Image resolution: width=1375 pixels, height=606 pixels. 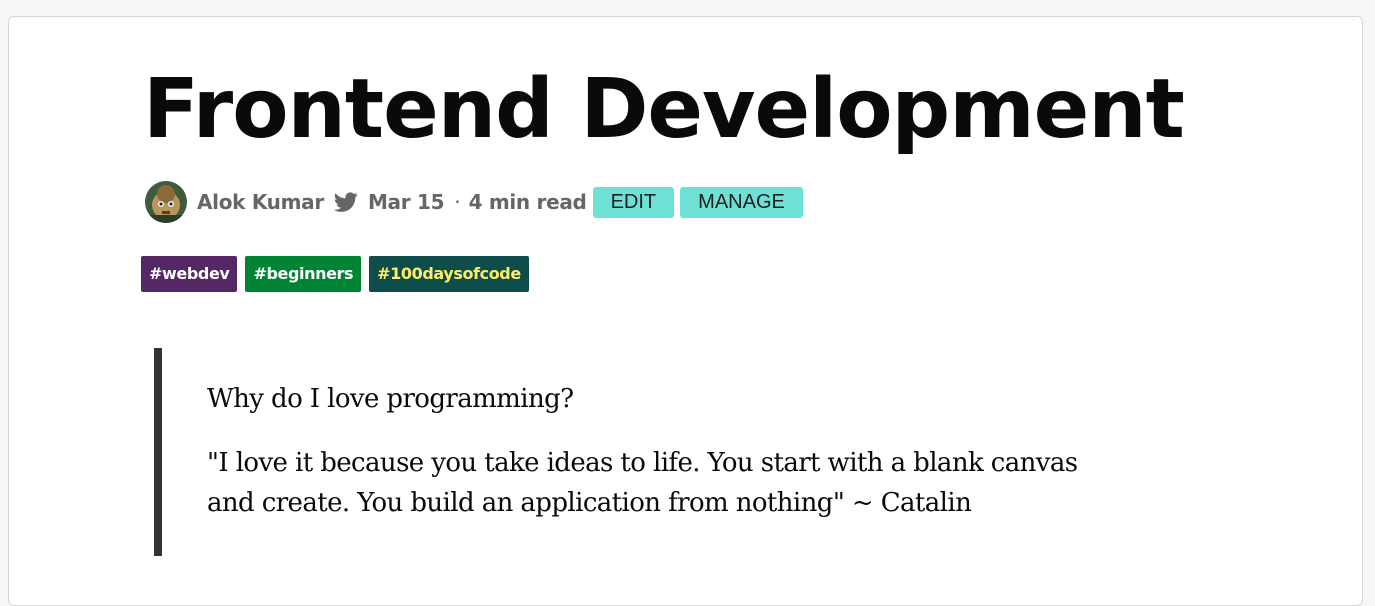 I want to click on quote-question: Why do I love programming?, so click(x=390, y=399).